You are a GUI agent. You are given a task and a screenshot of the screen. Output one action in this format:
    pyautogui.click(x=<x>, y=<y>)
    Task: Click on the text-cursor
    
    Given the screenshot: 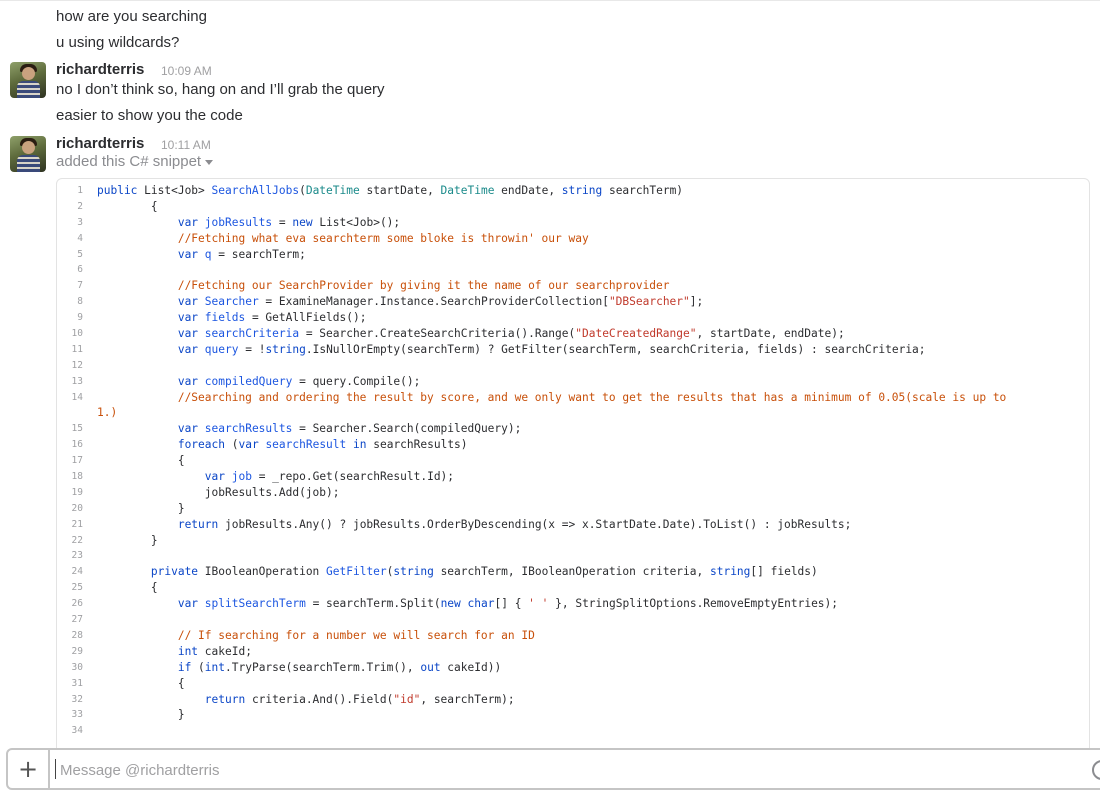 What is the action you would take?
    pyautogui.click(x=55, y=769)
    